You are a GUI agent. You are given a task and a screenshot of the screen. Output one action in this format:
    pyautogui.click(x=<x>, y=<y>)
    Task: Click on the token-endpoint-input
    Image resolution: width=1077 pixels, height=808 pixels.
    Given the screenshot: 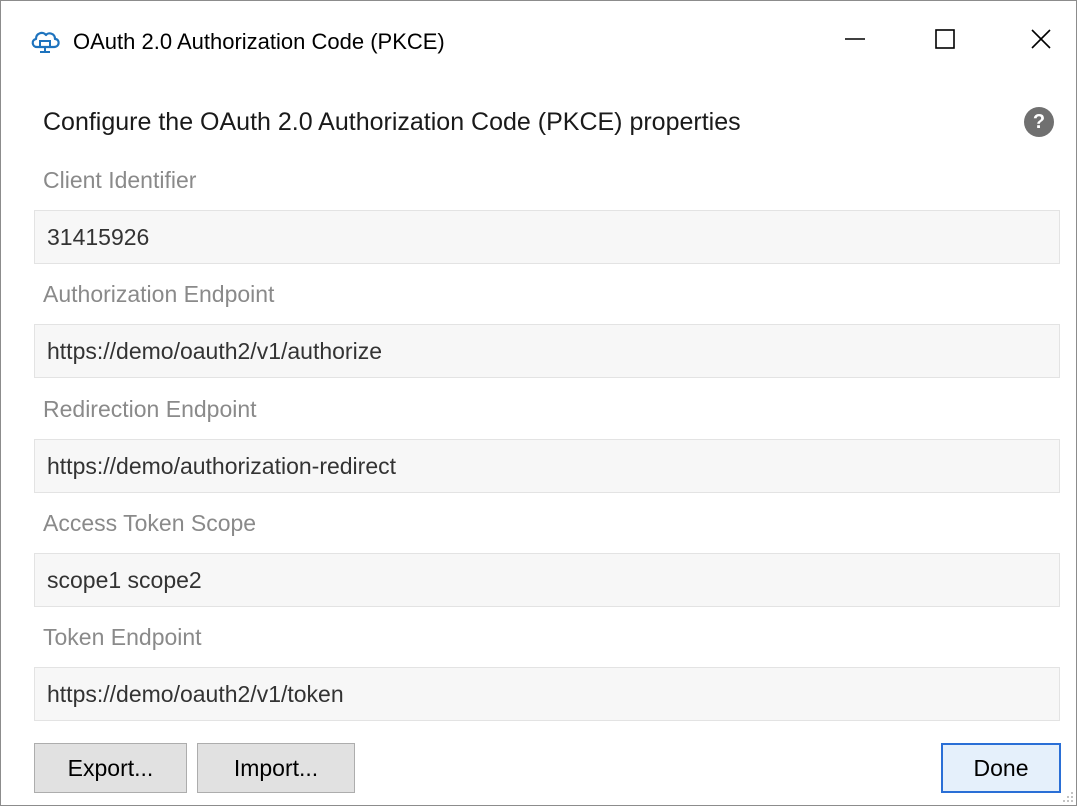 What is the action you would take?
    pyautogui.click(x=547, y=694)
    